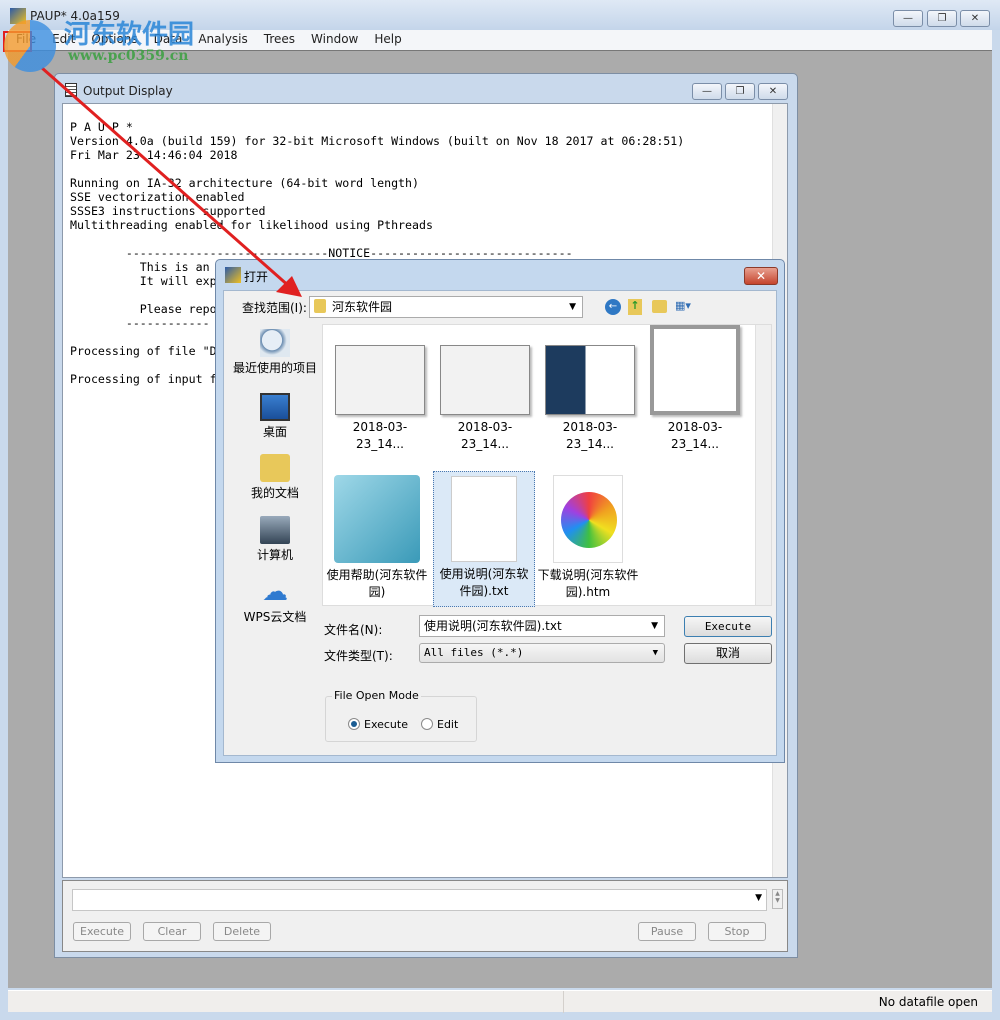 The height and width of the screenshot is (1020, 1000). I want to click on annotation-highlight-box, so click(17, 41).